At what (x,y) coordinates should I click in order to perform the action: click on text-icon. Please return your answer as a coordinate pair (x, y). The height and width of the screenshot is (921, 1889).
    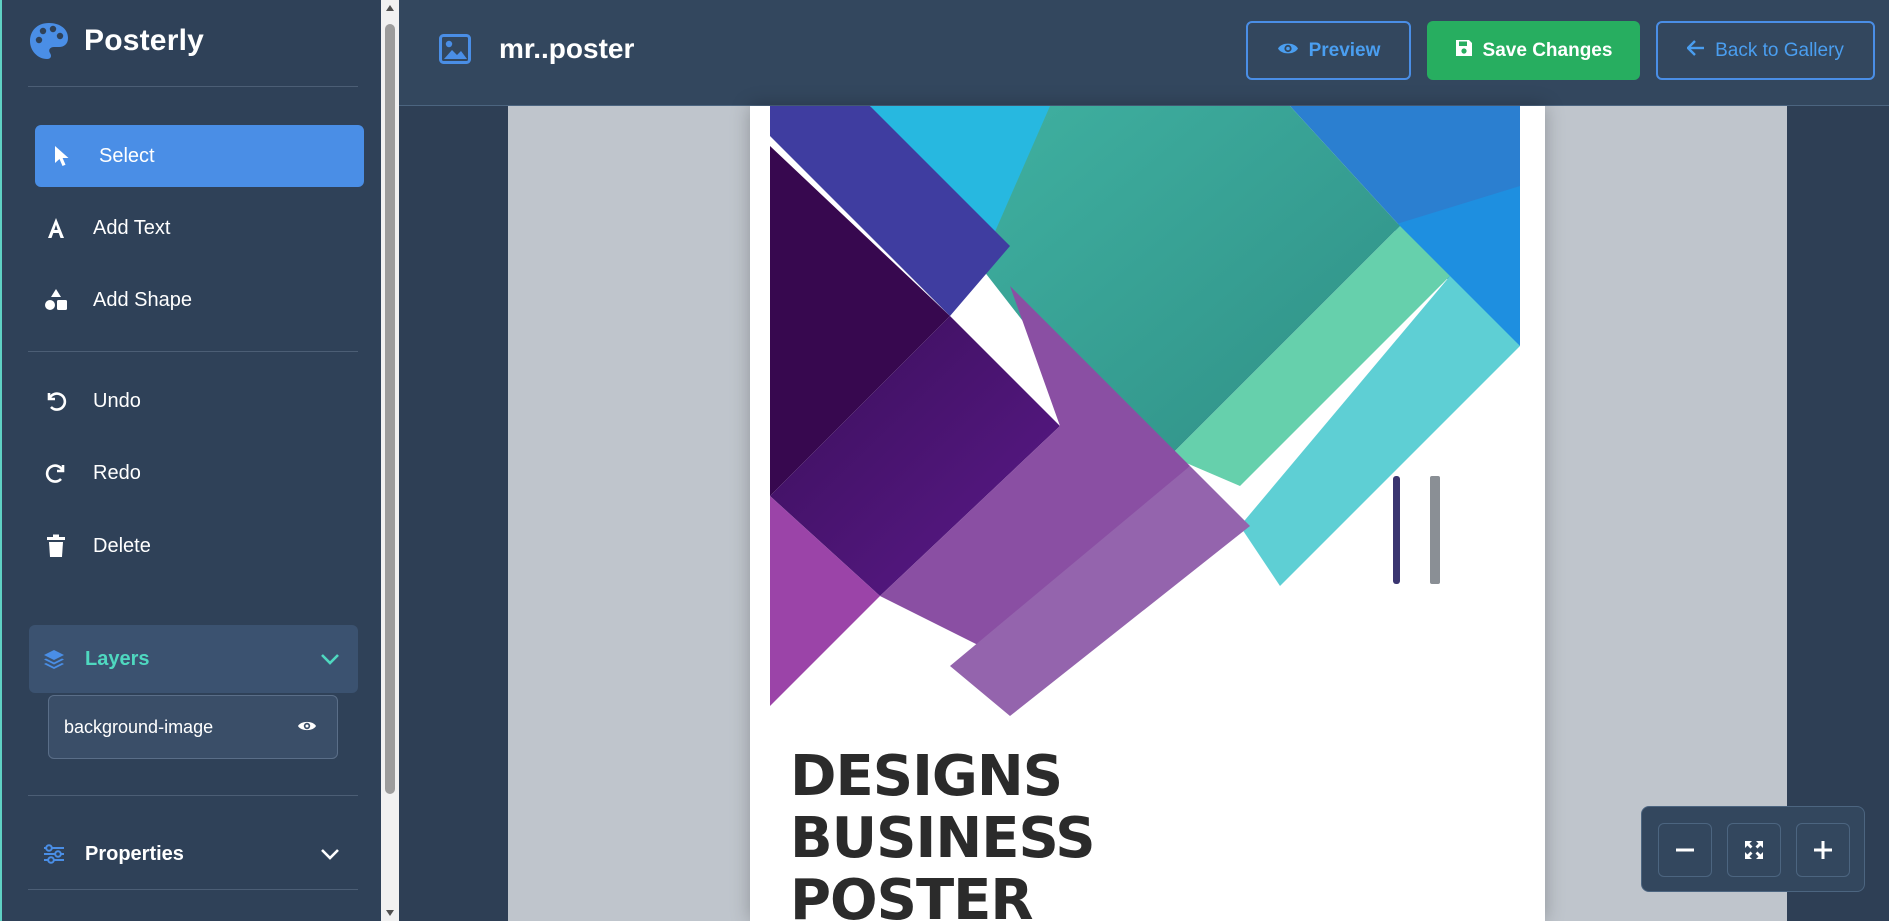
    Looking at the image, I should click on (56, 228).